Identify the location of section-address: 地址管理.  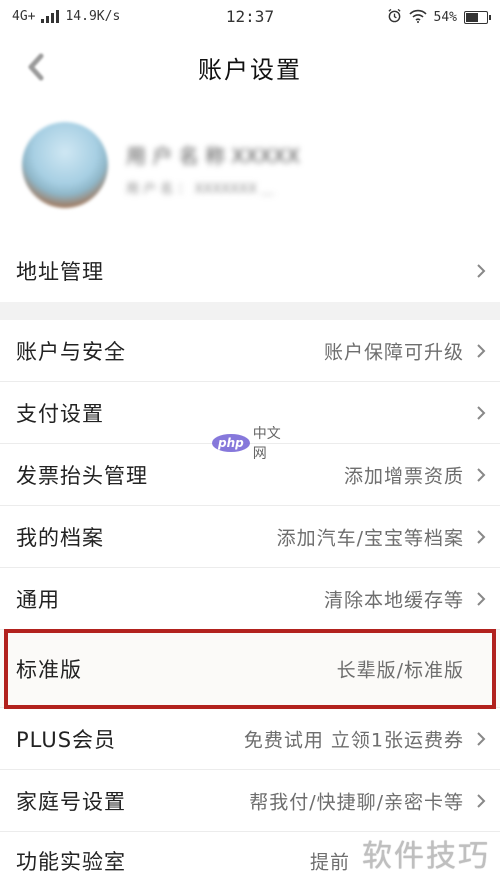
(250, 271).